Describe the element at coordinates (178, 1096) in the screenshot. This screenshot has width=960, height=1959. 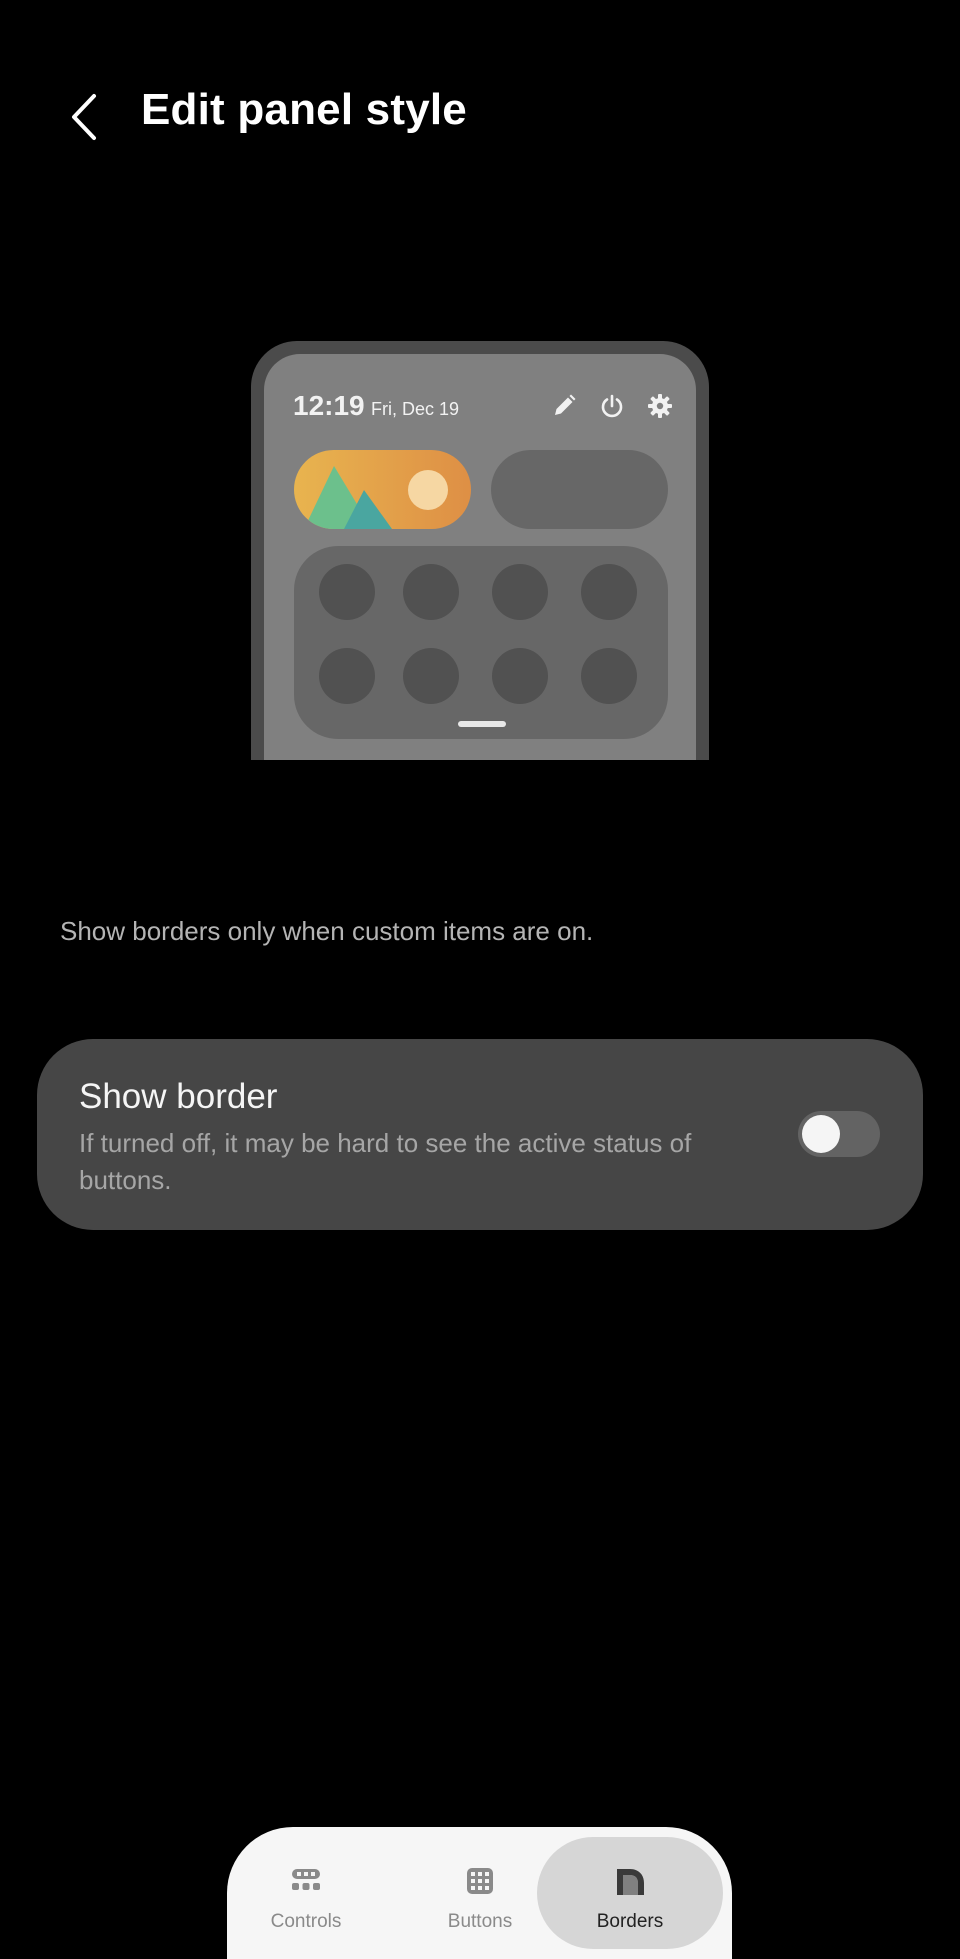
I see `setting-title: Show border` at that location.